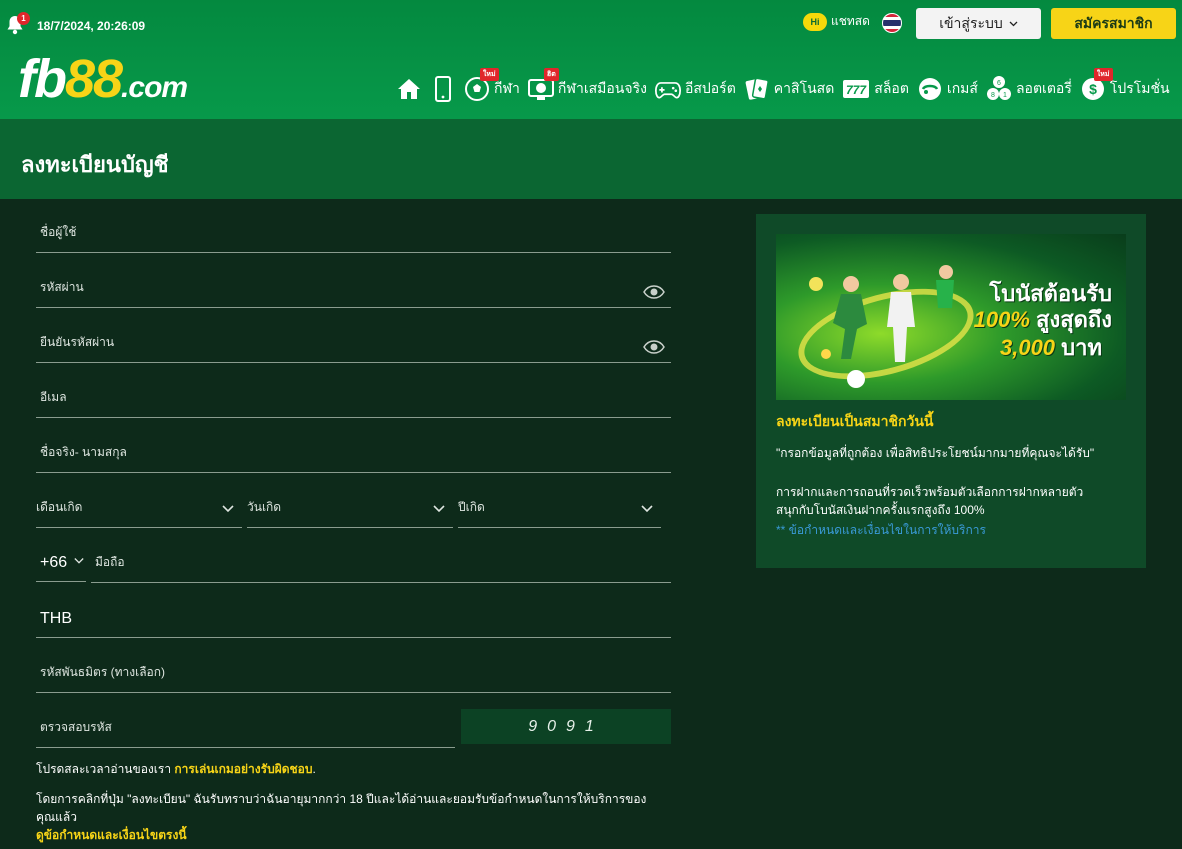 This screenshot has height=849, width=1182. What do you see at coordinates (471, 507) in the screenshot?
I see `birth-year-label: ปีเกิด` at bounding box center [471, 507].